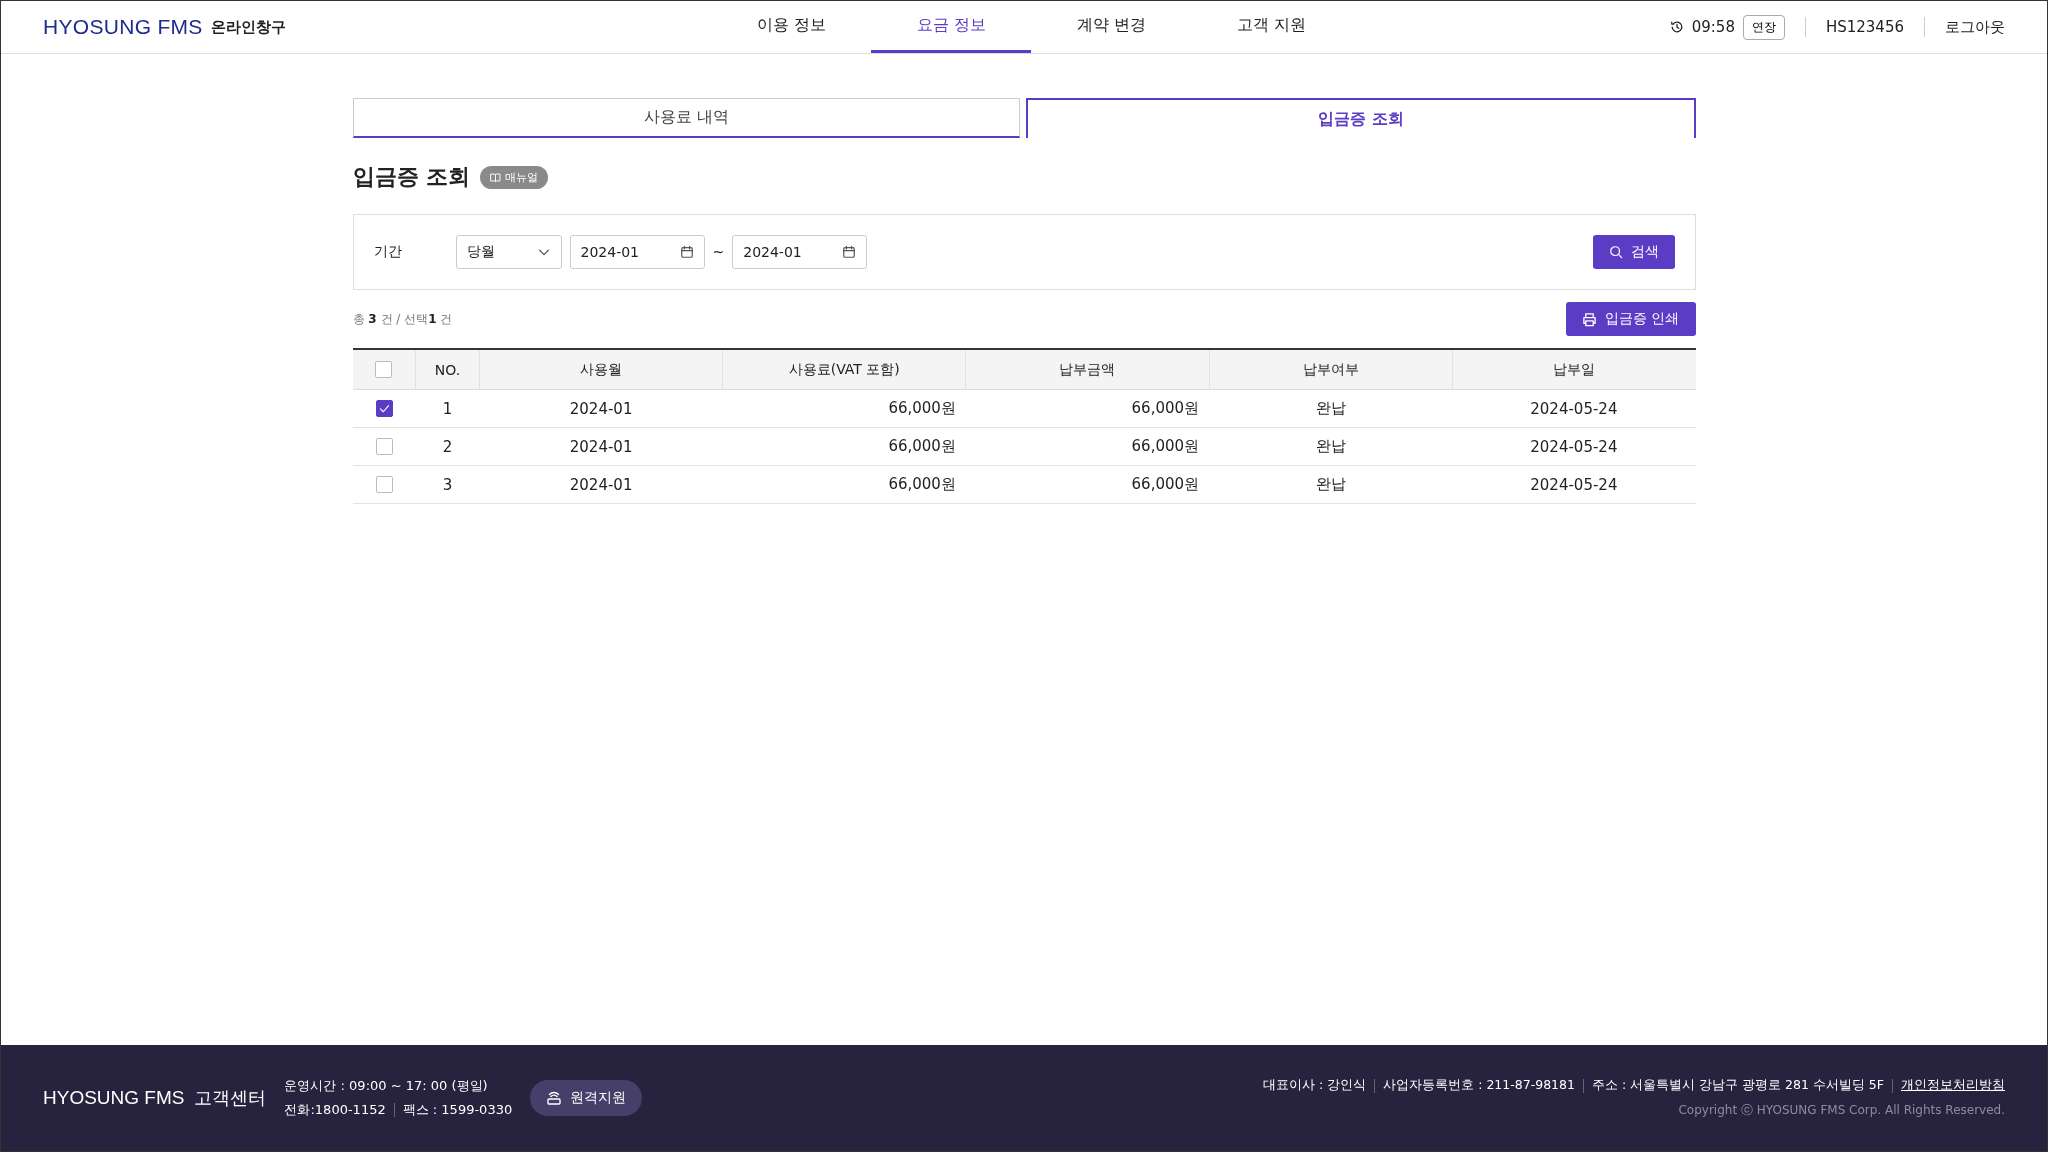  Describe the element at coordinates (1676, 27) in the screenshot. I see `clock-icon` at that location.